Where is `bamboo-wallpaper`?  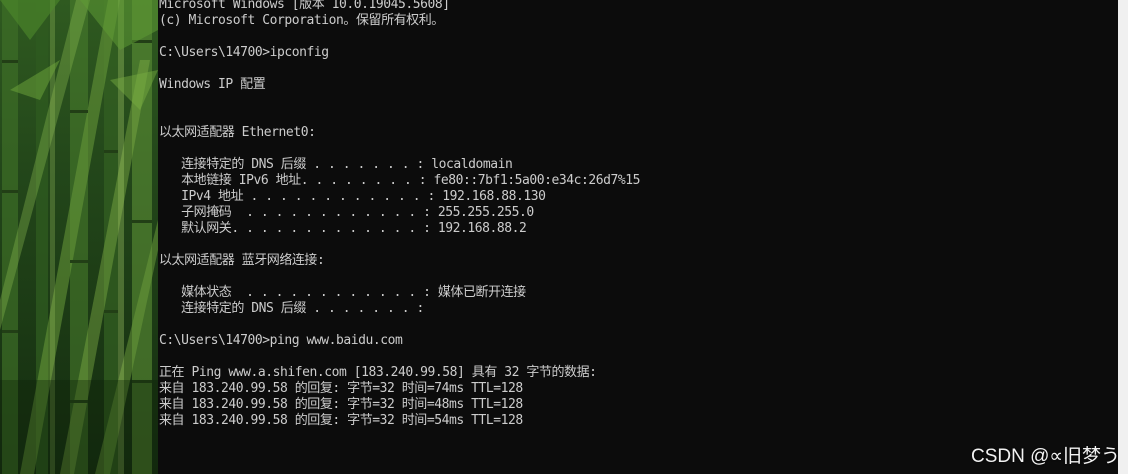
bamboo-wallpaper is located at coordinates (79, 237).